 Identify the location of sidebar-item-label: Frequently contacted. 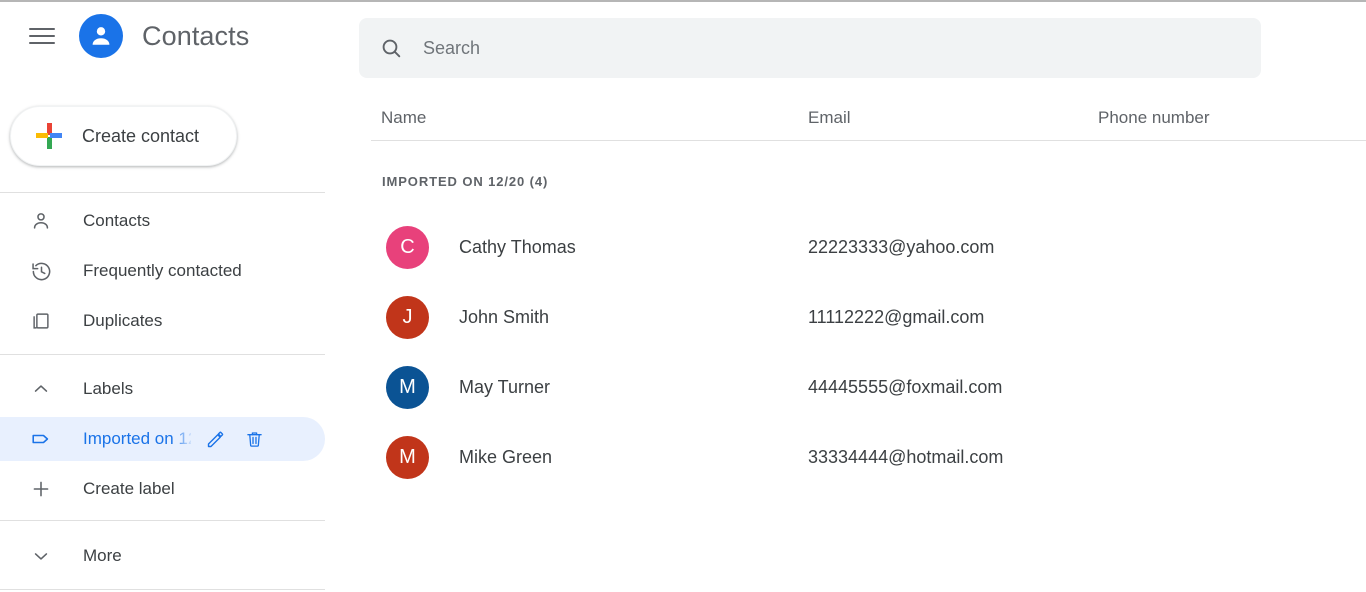
(162, 270).